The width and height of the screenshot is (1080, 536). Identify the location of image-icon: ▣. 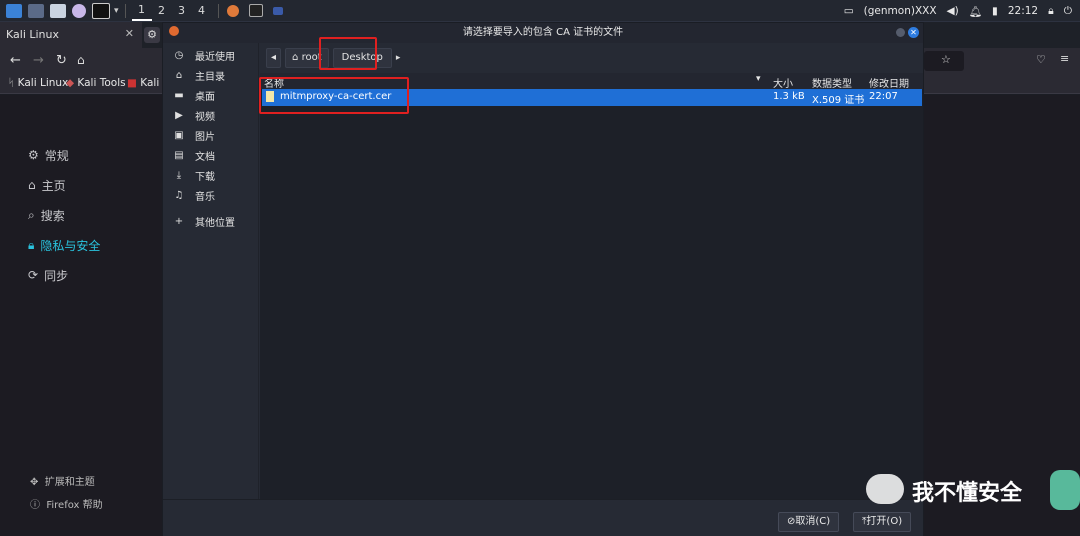
(179, 135).